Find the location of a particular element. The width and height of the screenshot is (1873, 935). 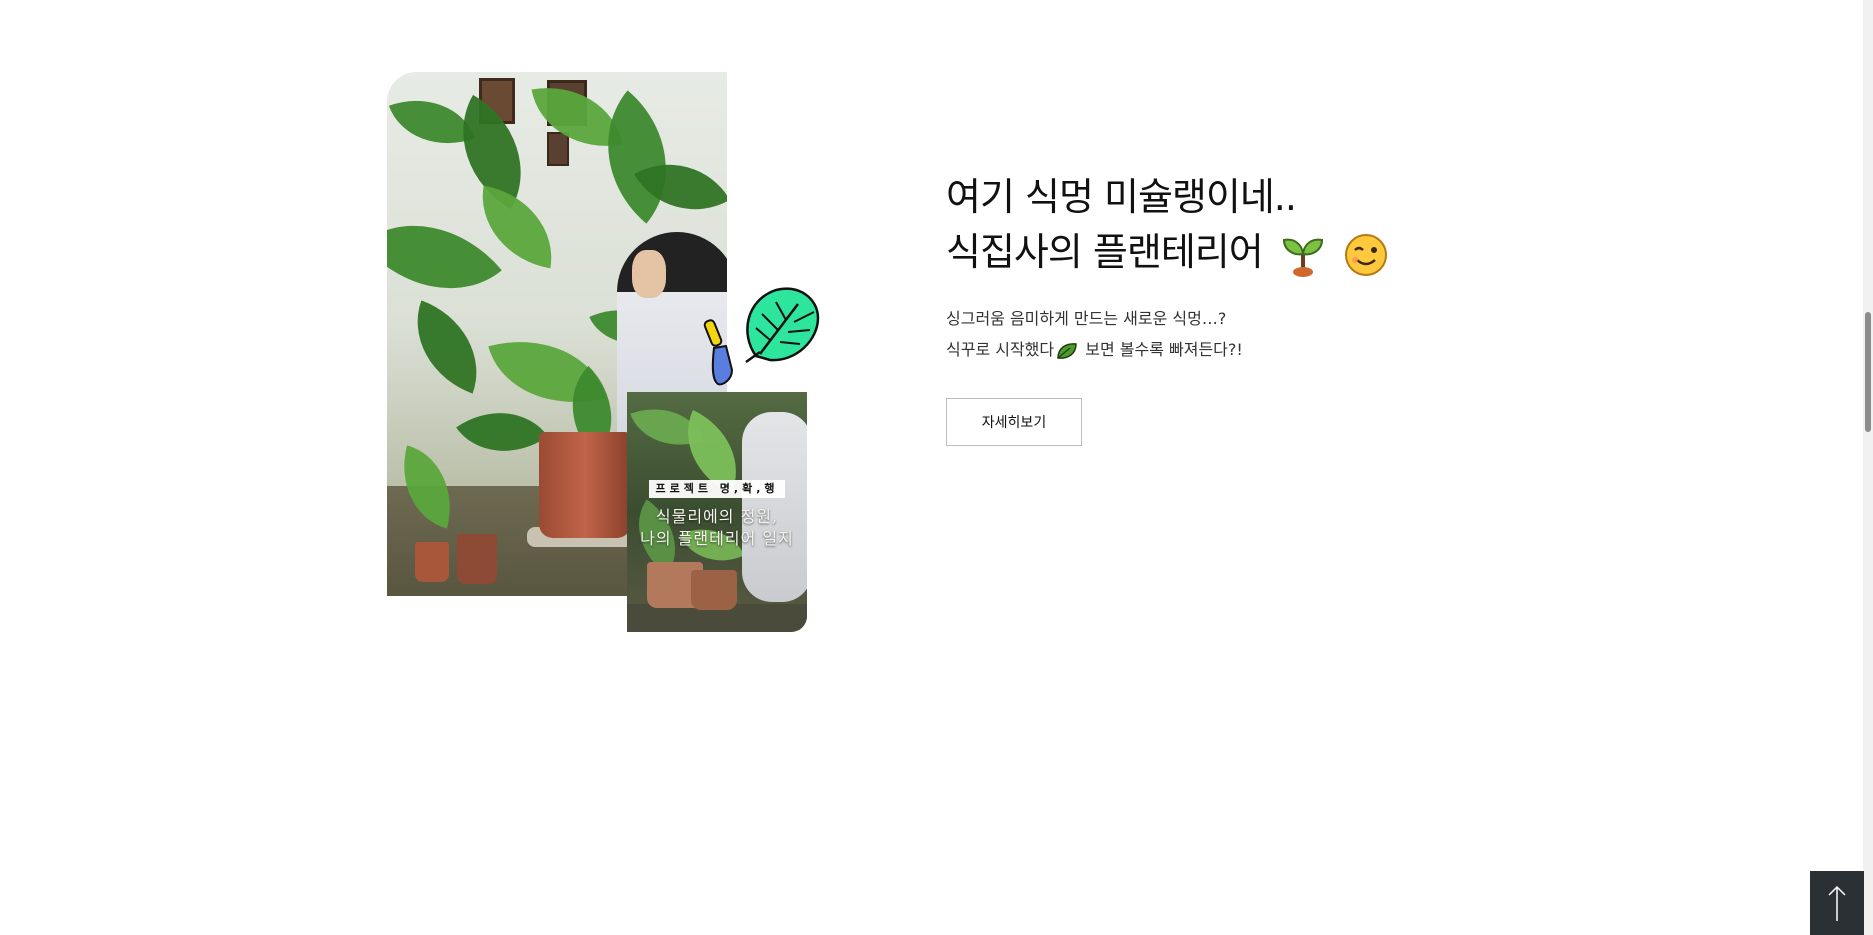

inset-plant-photo: 프로젝트 명,확,행 식물리에의 정원, 나의 플랜테리어 일지 is located at coordinates (717, 512).